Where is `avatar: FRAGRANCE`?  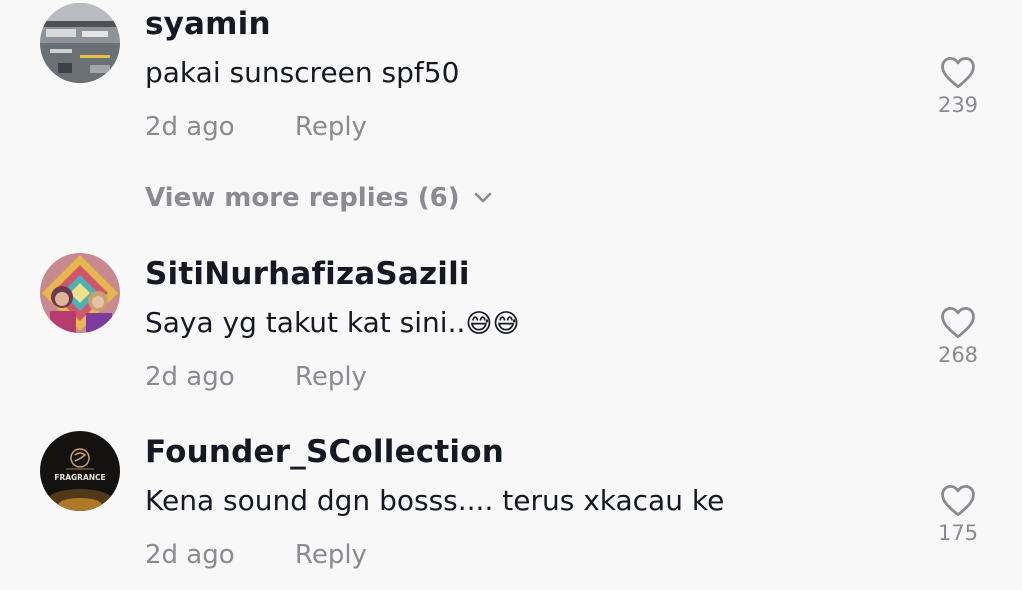 avatar: FRAGRANCE is located at coordinates (80, 471).